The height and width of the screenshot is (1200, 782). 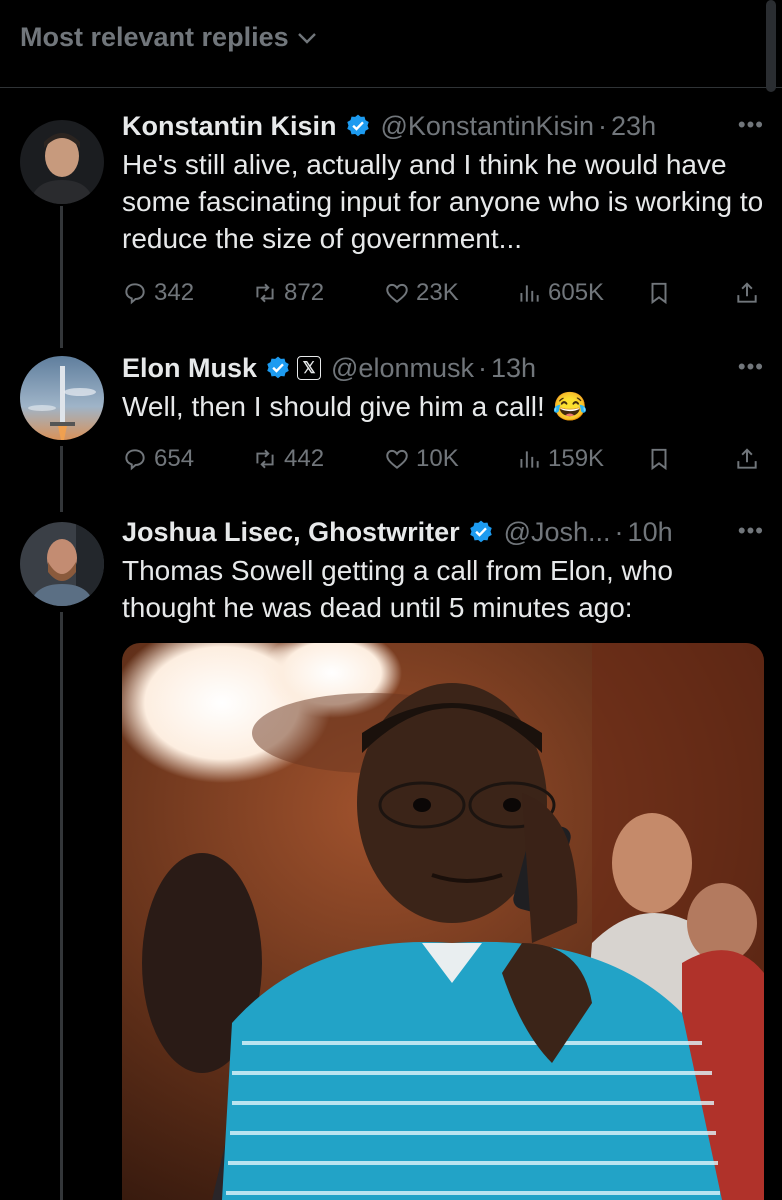 I want to click on tweet-text: Well, then I should give him a call! 😂, so click(x=355, y=406).